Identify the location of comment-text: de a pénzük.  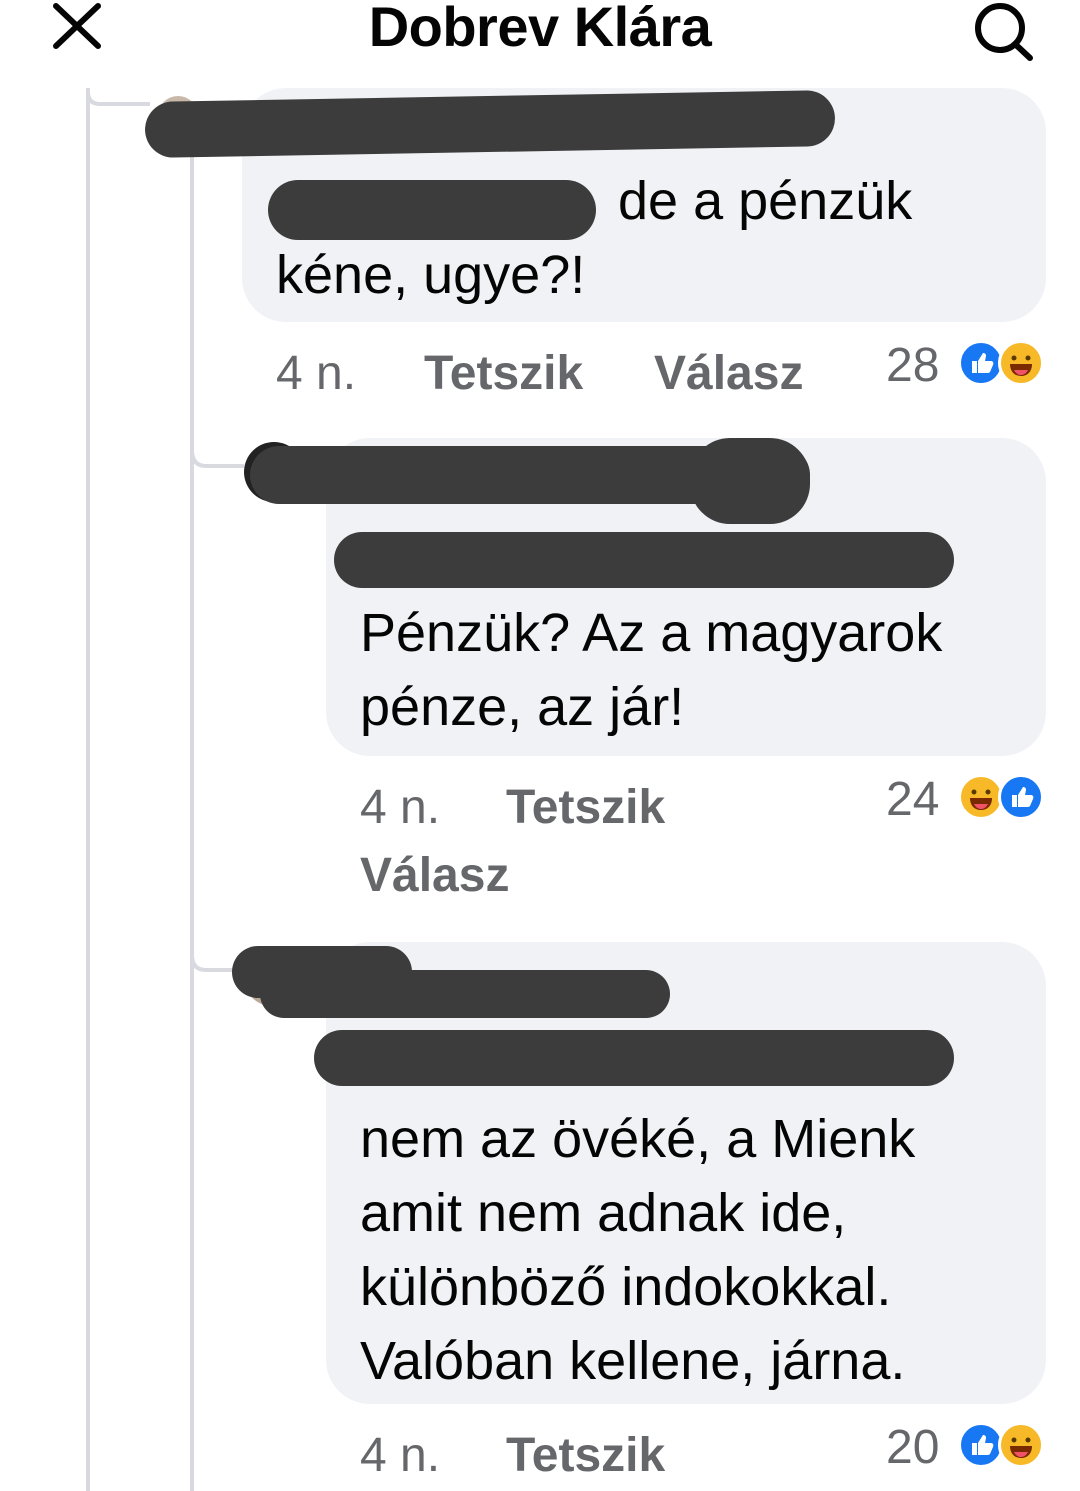
(765, 201).